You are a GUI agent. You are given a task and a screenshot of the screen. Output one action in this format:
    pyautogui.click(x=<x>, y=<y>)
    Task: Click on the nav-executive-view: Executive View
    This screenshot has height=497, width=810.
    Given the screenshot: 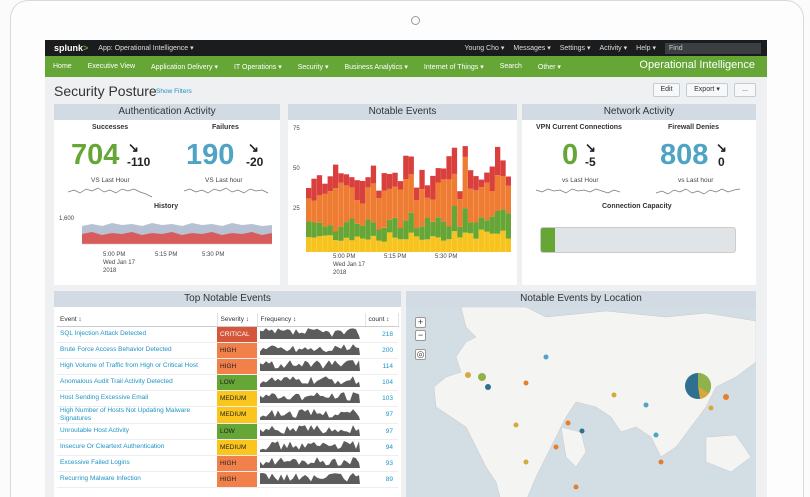 What is the action you would take?
    pyautogui.click(x=111, y=66)
    